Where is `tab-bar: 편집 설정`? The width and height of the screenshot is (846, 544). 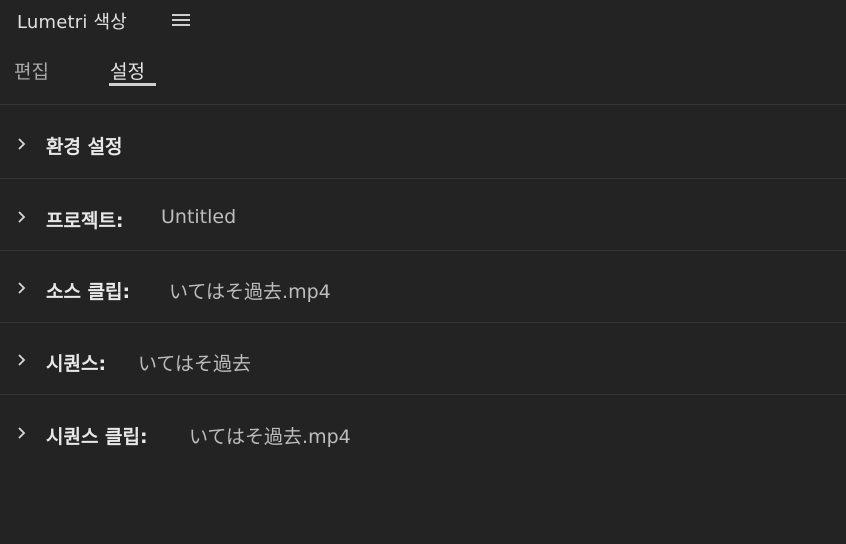 tab-bar: 편집 설정 is located at coordinates (423, 73).